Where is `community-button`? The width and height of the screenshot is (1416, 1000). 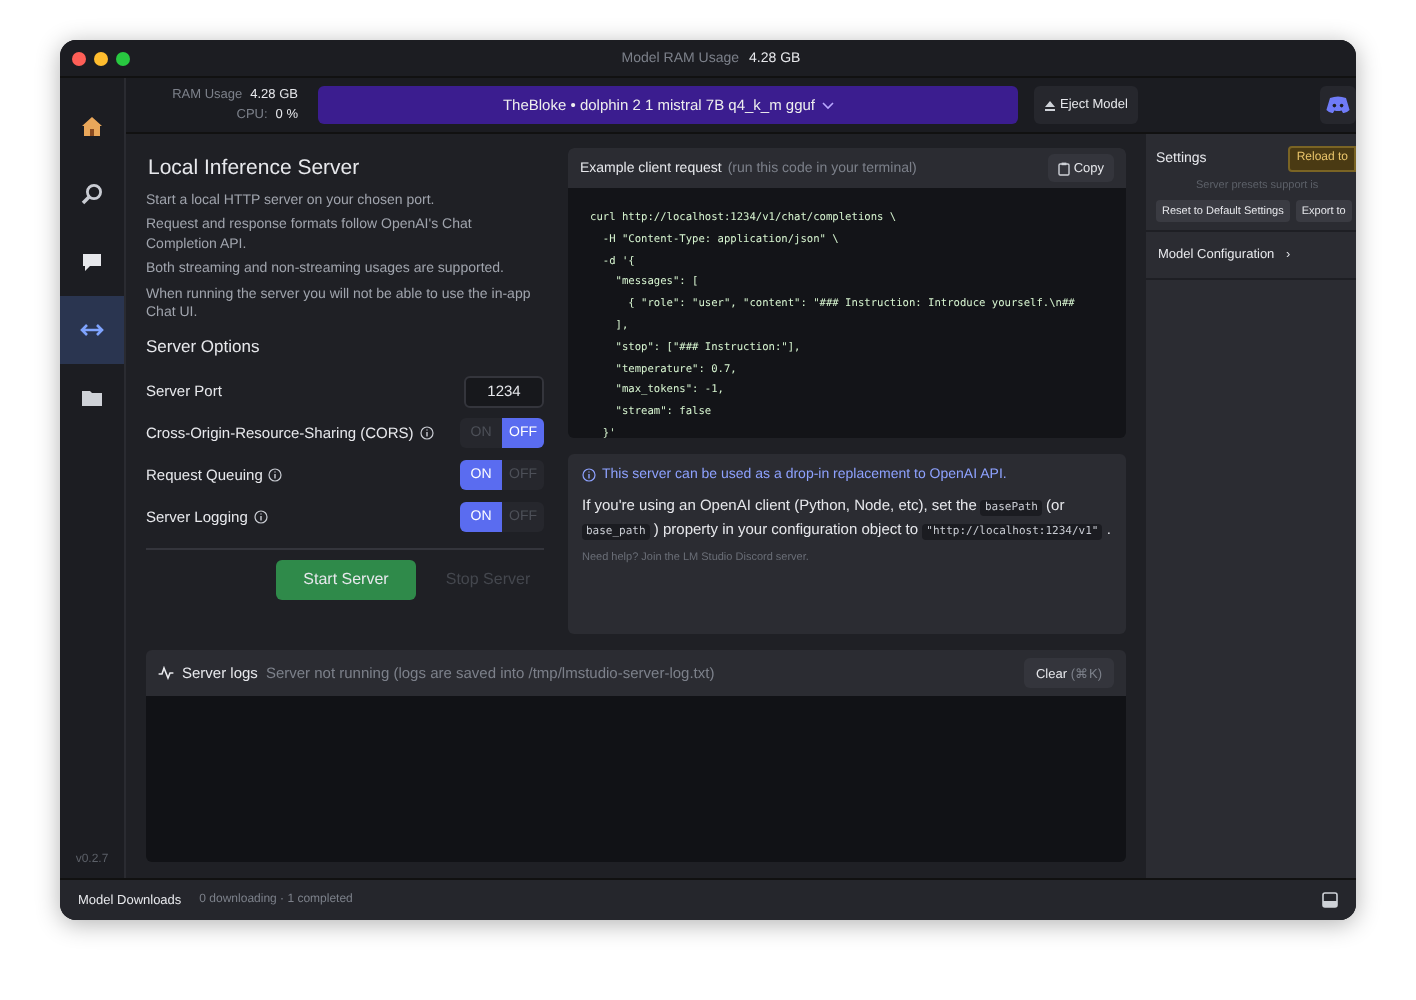 community-button is located at coordinates (1338, 105).